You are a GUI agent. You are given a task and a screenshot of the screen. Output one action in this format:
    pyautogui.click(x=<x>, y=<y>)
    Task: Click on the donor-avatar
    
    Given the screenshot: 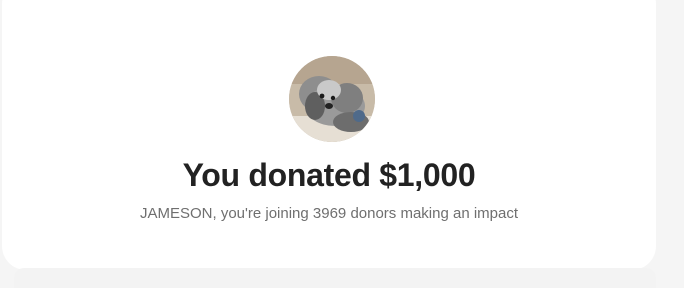 What is the action you would take?
    pyautogui.click(x=332, y=99)
    